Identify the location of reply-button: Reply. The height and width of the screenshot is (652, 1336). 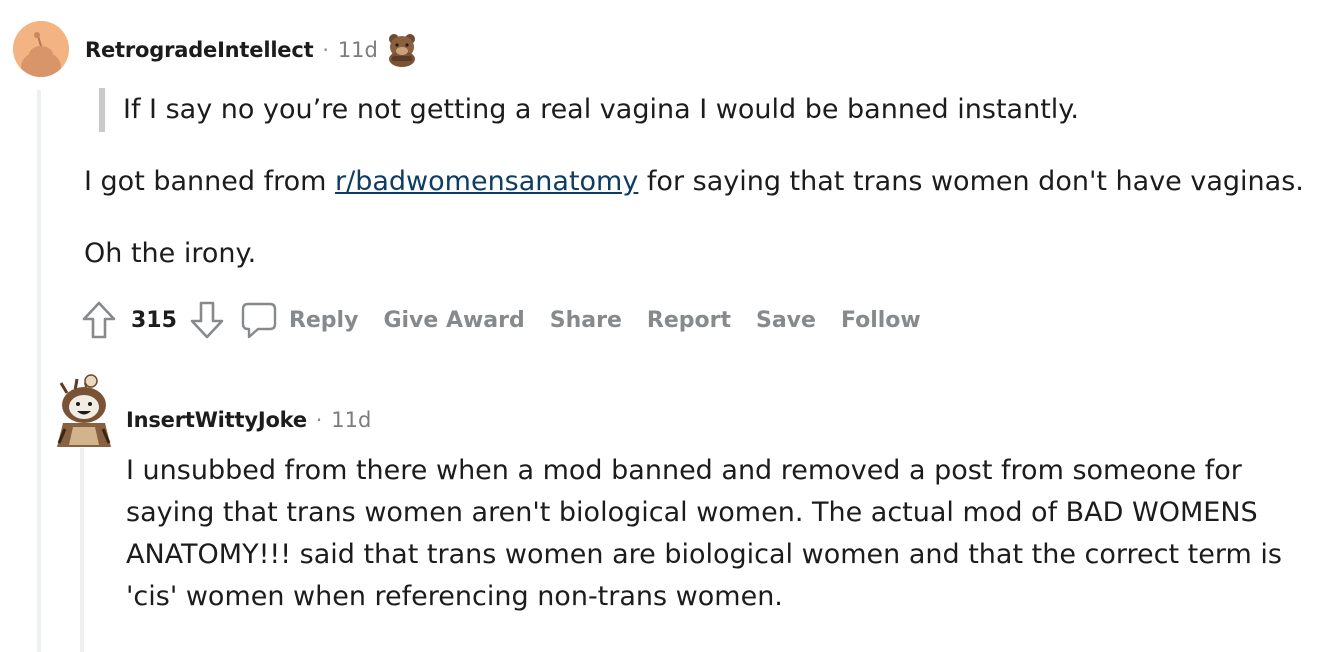
(299, 320).